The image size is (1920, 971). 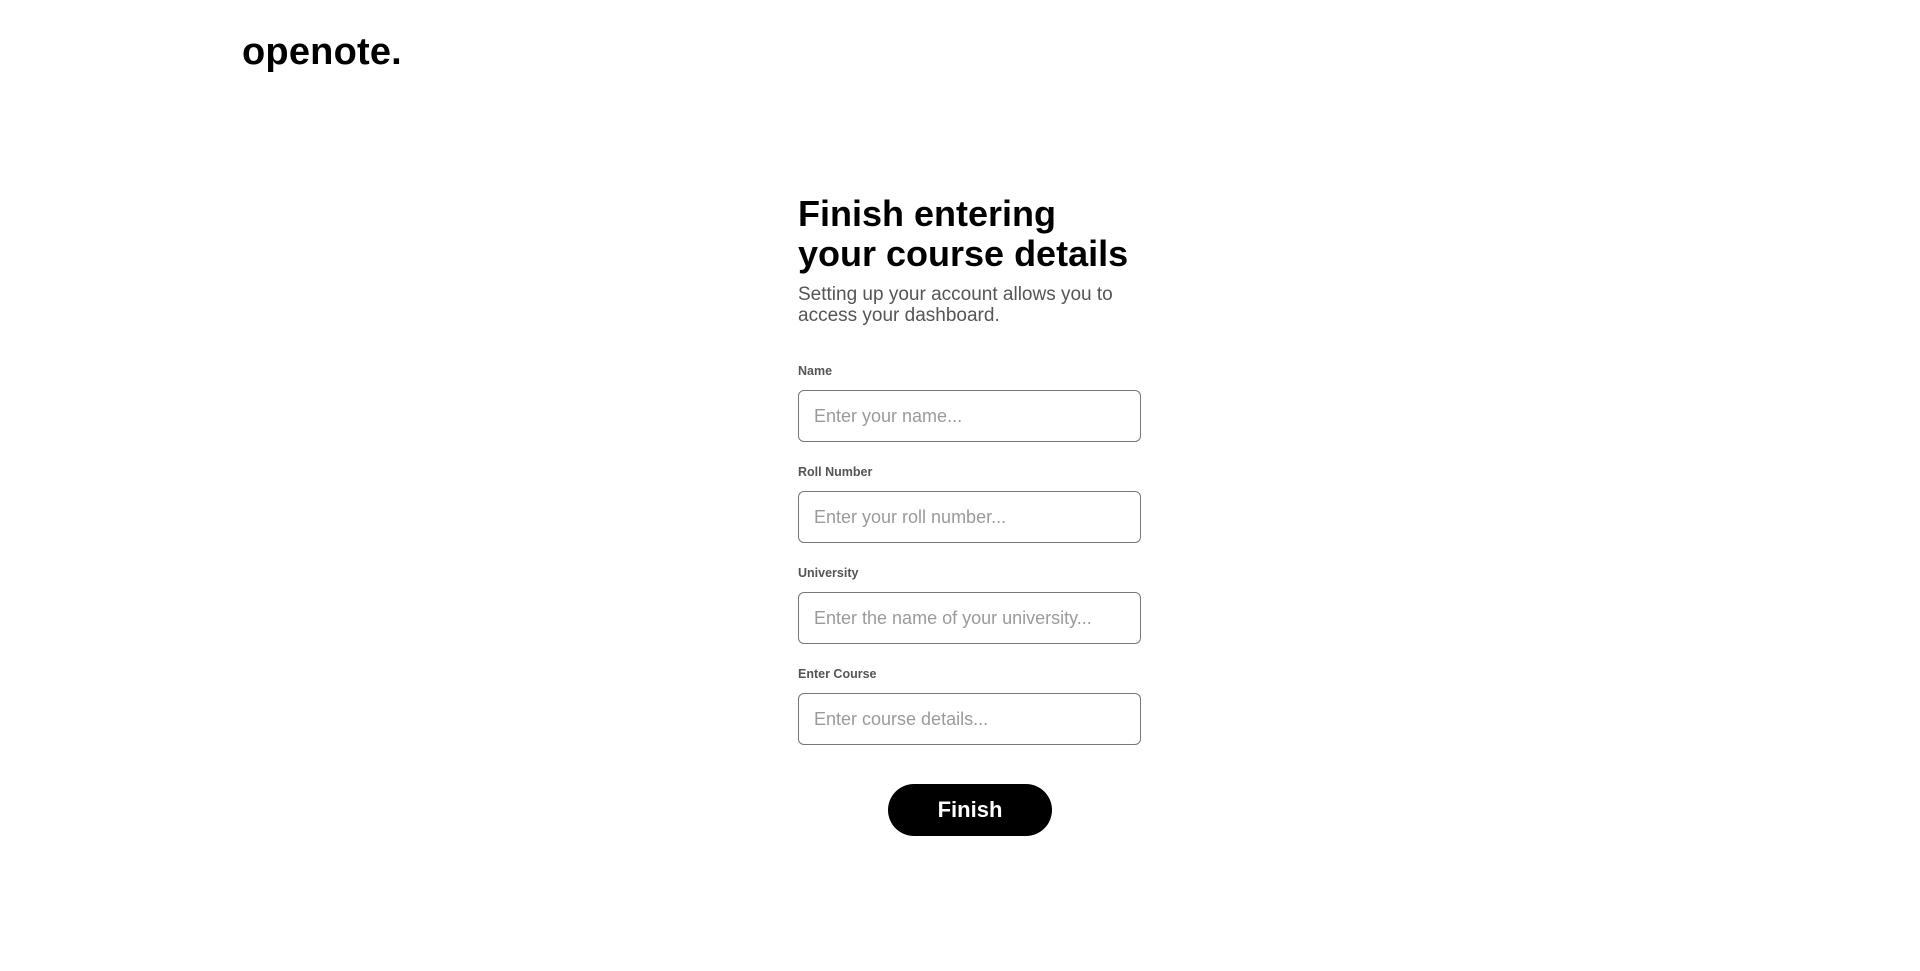 I want to click on page-title: Finish entering your course details, so click(x=963, y=233).